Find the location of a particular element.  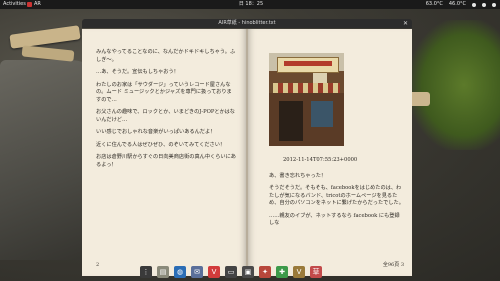

vivaldi-icon: V is located at coordinates (214, 272).